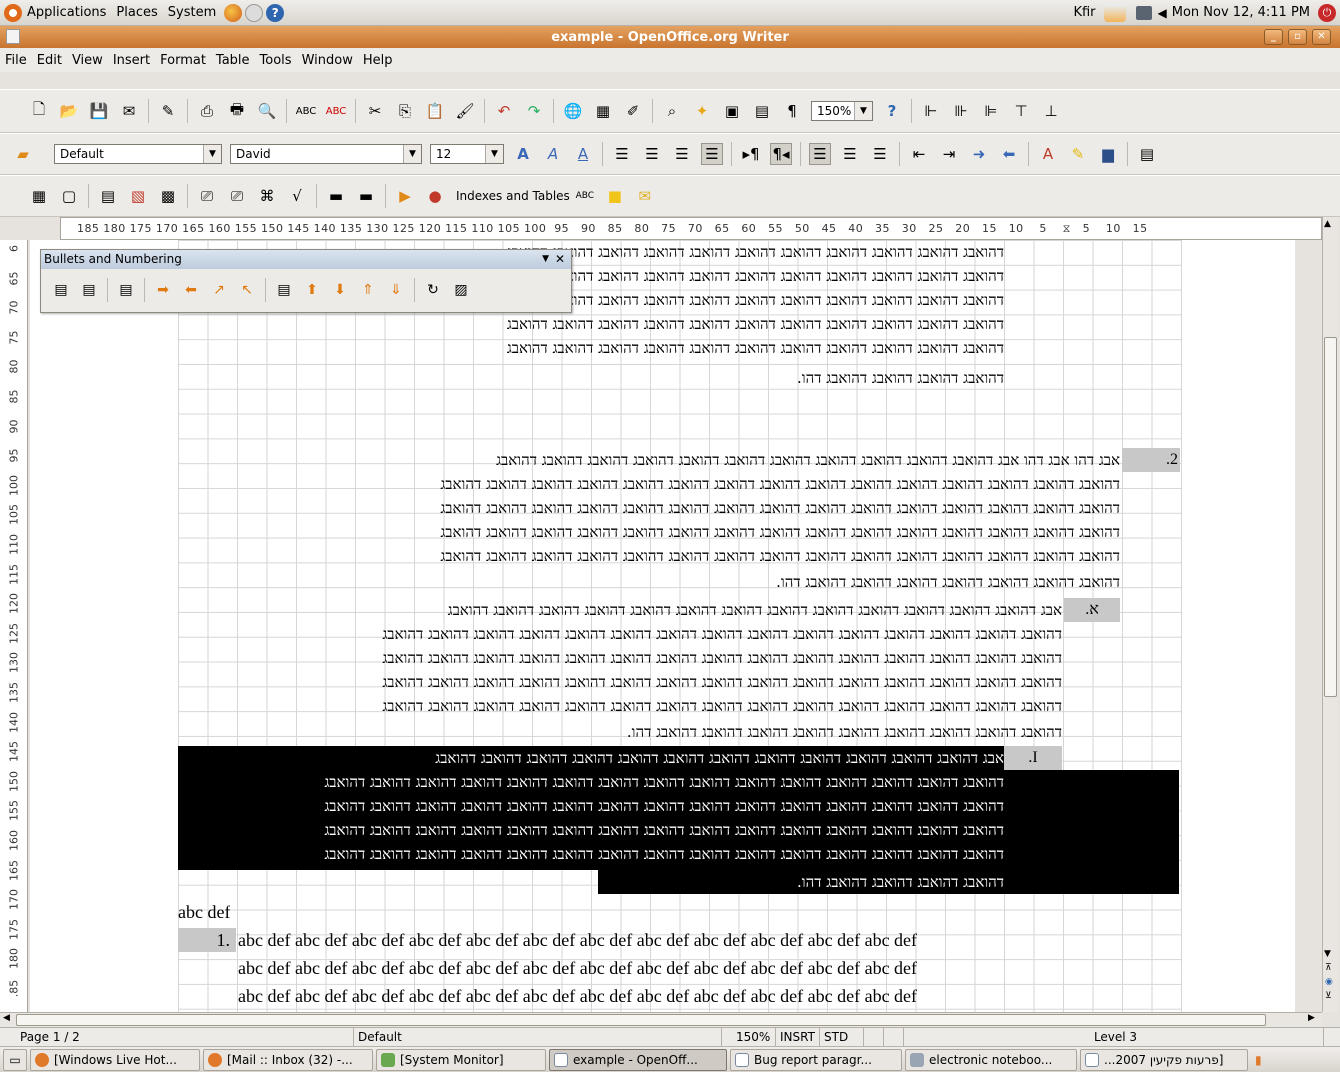 This screenshot has height=1072, width=1340. Describe the element at coordinates (396, 290) in the screenshot. I see `move-down-subpoints-icon: ⇓` at that location.